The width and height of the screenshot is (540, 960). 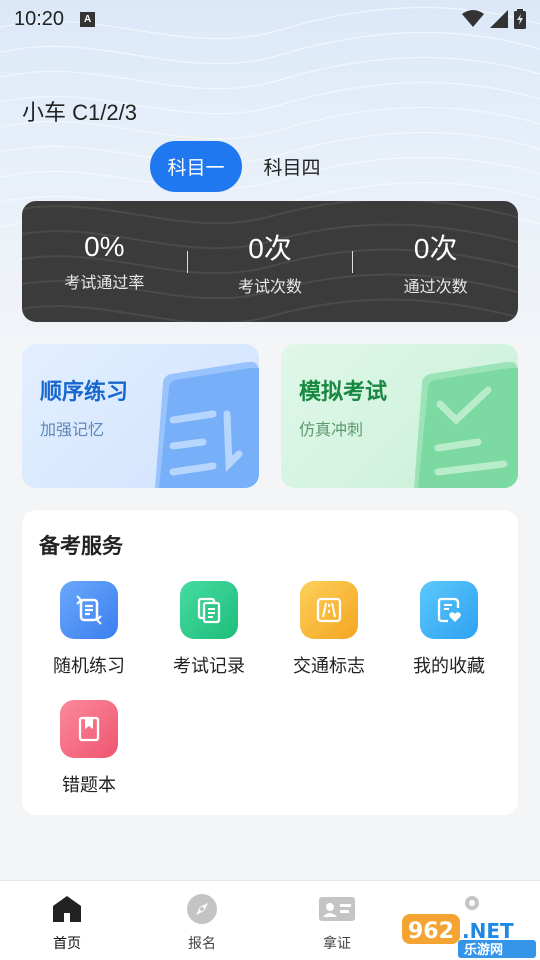 What do you see at coordinates (89, 729) in the screenshot?
I see `bookmark-icon` at bounding box center [89, 729].